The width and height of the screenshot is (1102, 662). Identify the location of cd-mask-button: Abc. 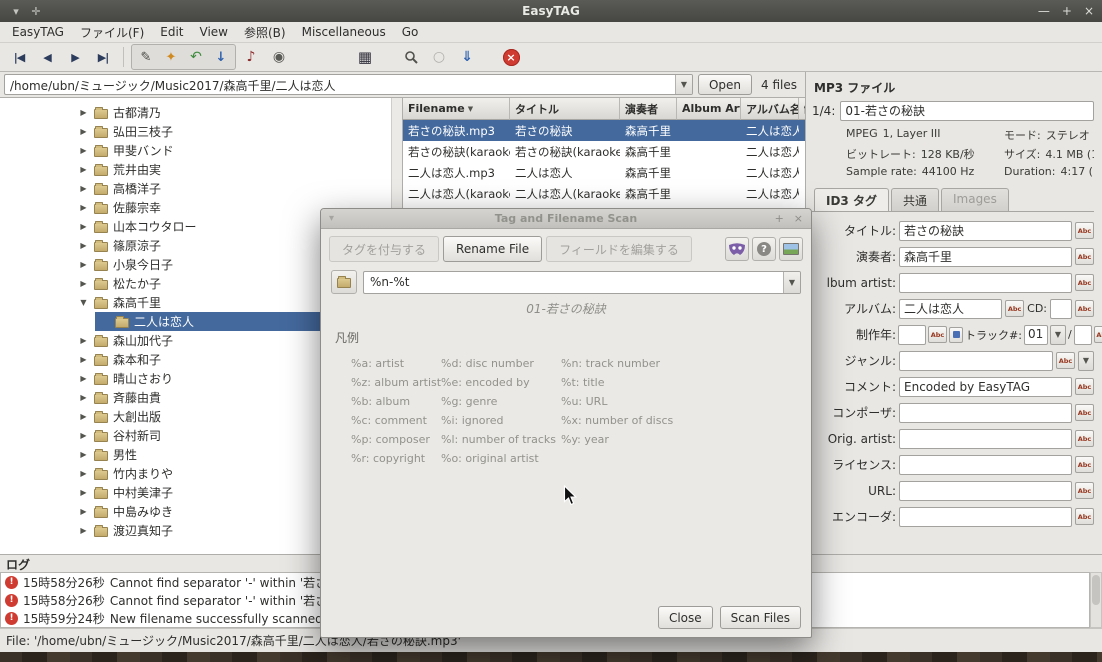
(1084, 308).